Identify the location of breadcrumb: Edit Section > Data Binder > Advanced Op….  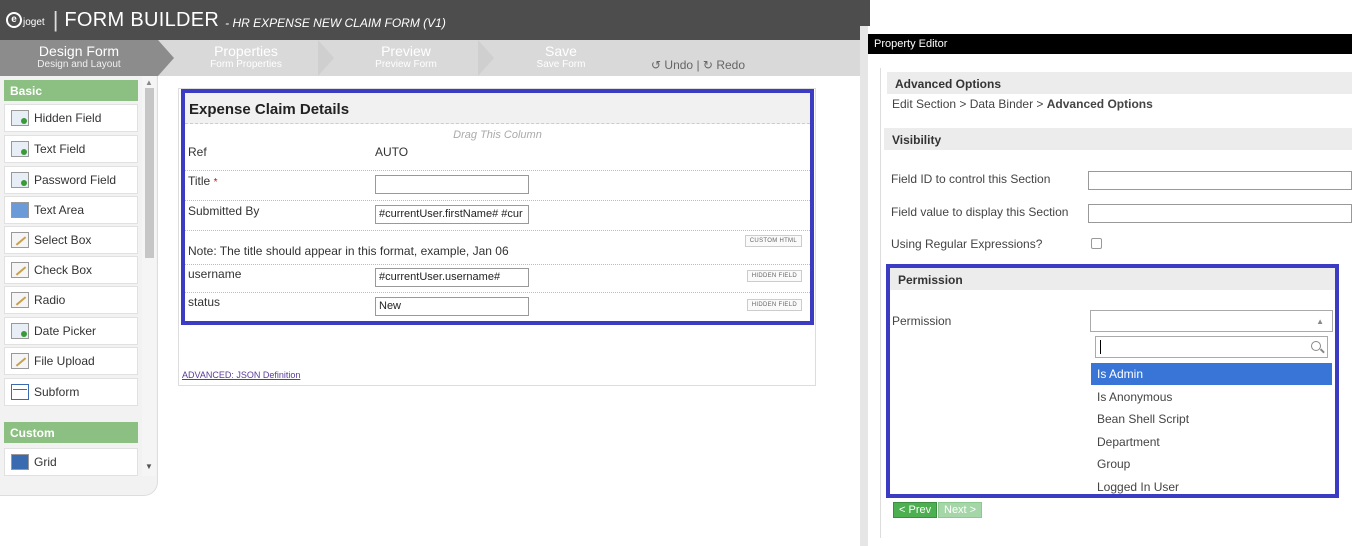
(1022, 104).